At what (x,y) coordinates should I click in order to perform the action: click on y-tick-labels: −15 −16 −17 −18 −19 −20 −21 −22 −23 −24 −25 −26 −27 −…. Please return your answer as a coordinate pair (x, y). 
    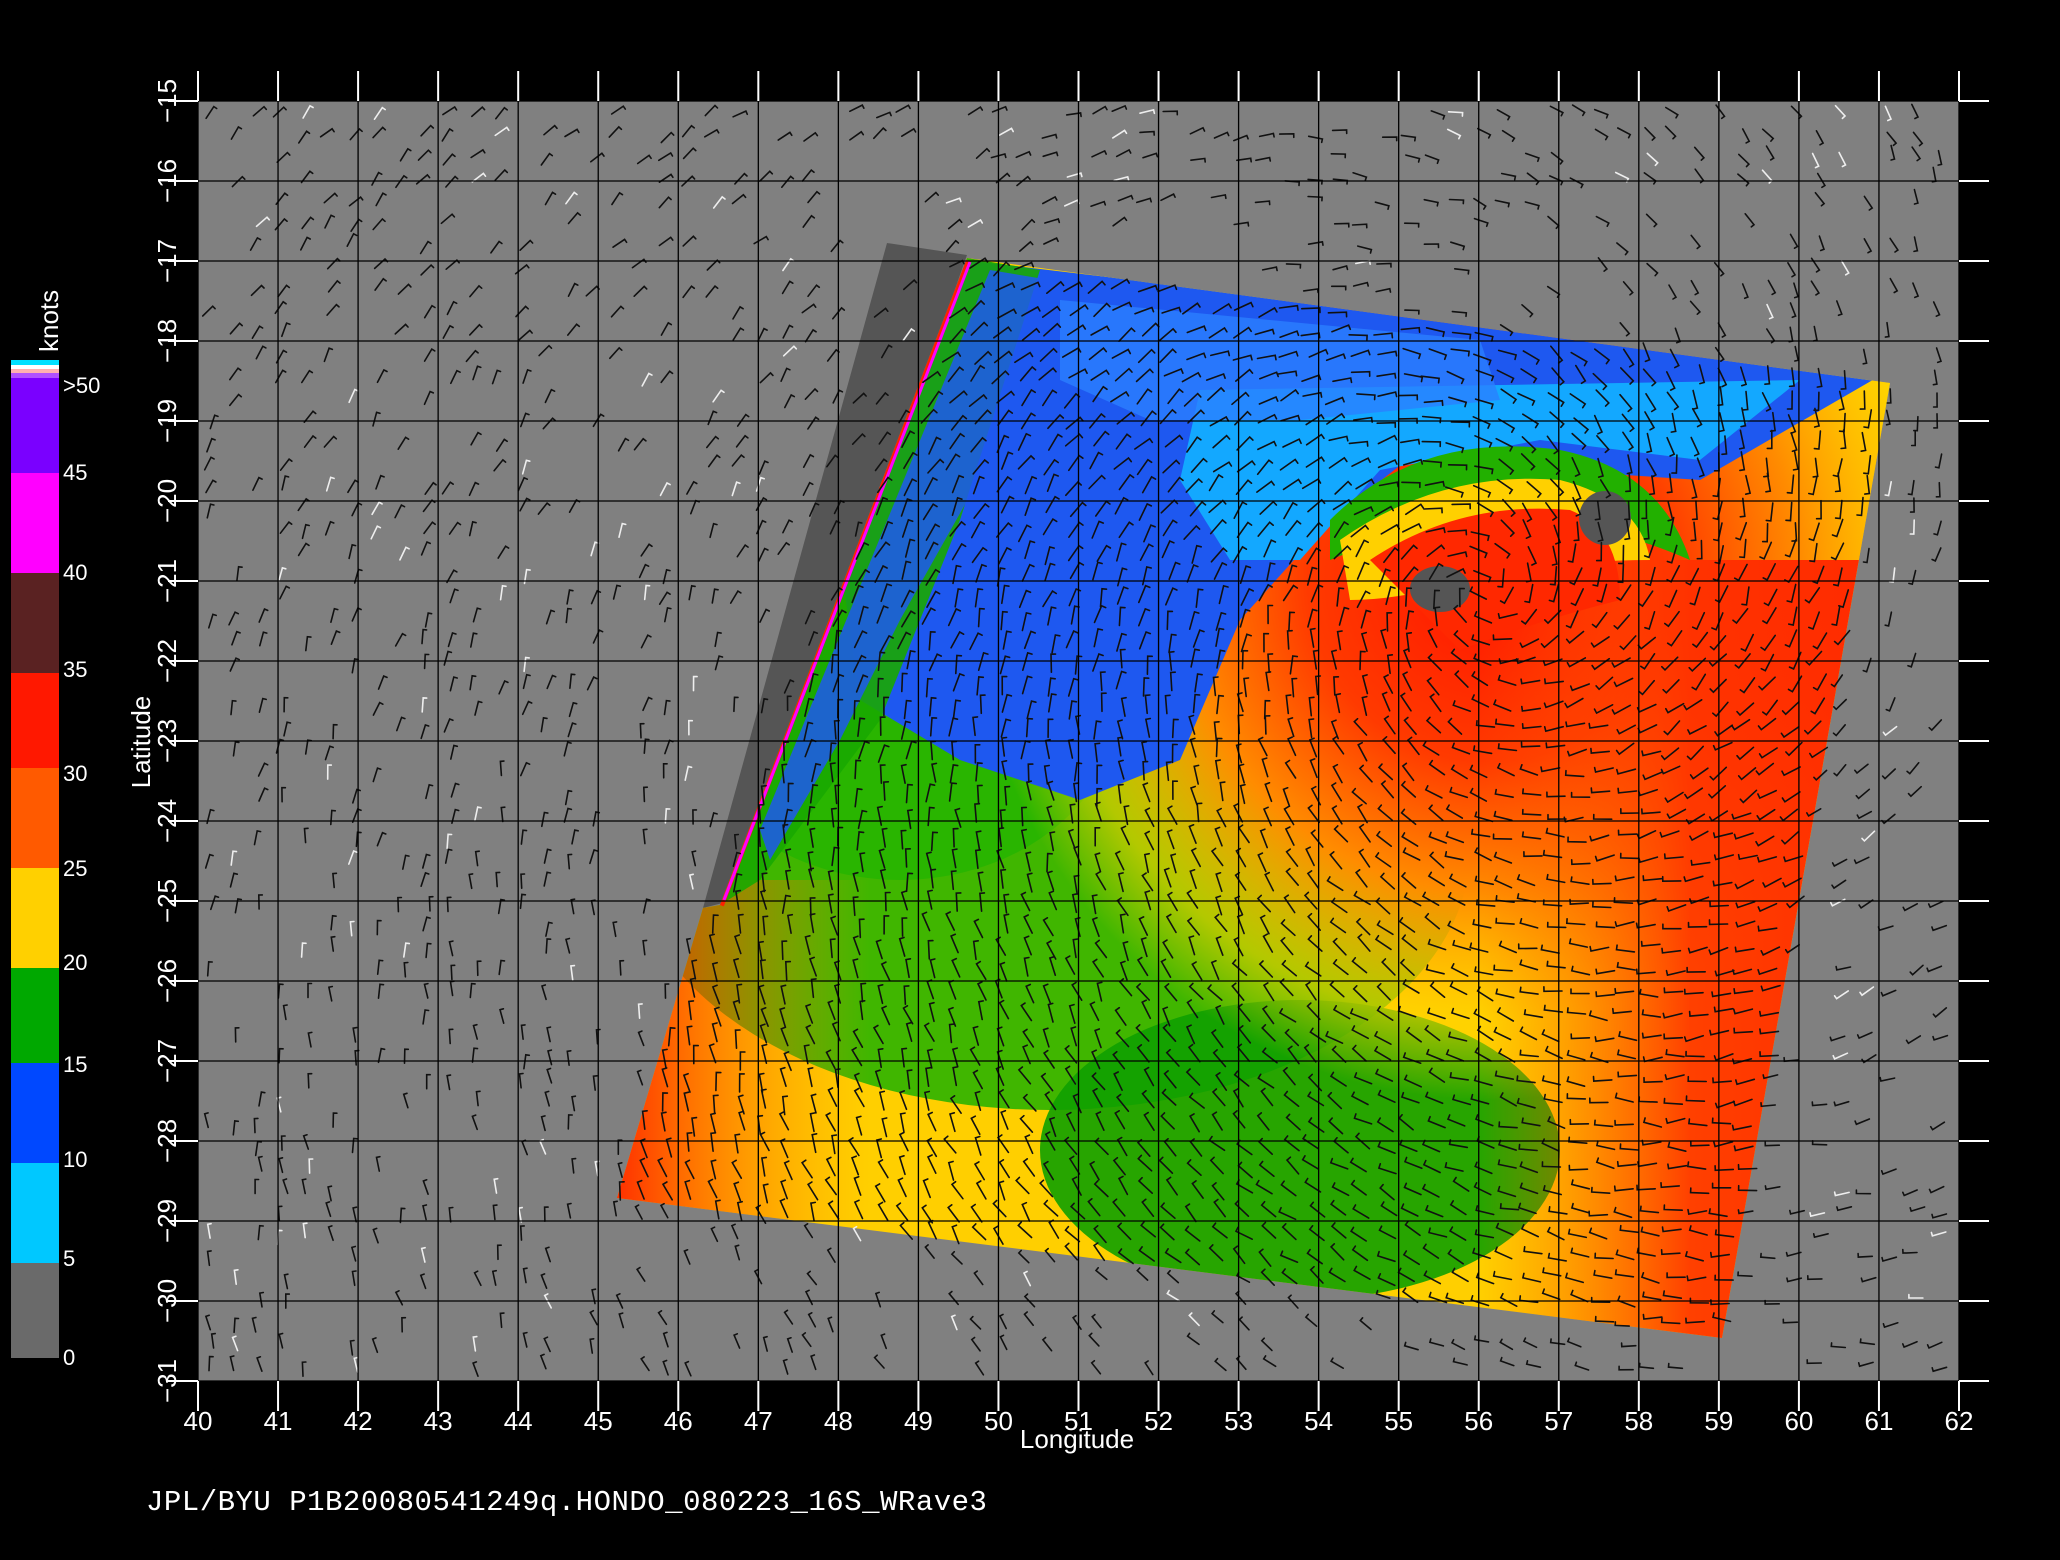
    Looking at the image, I should click on (167, 741).